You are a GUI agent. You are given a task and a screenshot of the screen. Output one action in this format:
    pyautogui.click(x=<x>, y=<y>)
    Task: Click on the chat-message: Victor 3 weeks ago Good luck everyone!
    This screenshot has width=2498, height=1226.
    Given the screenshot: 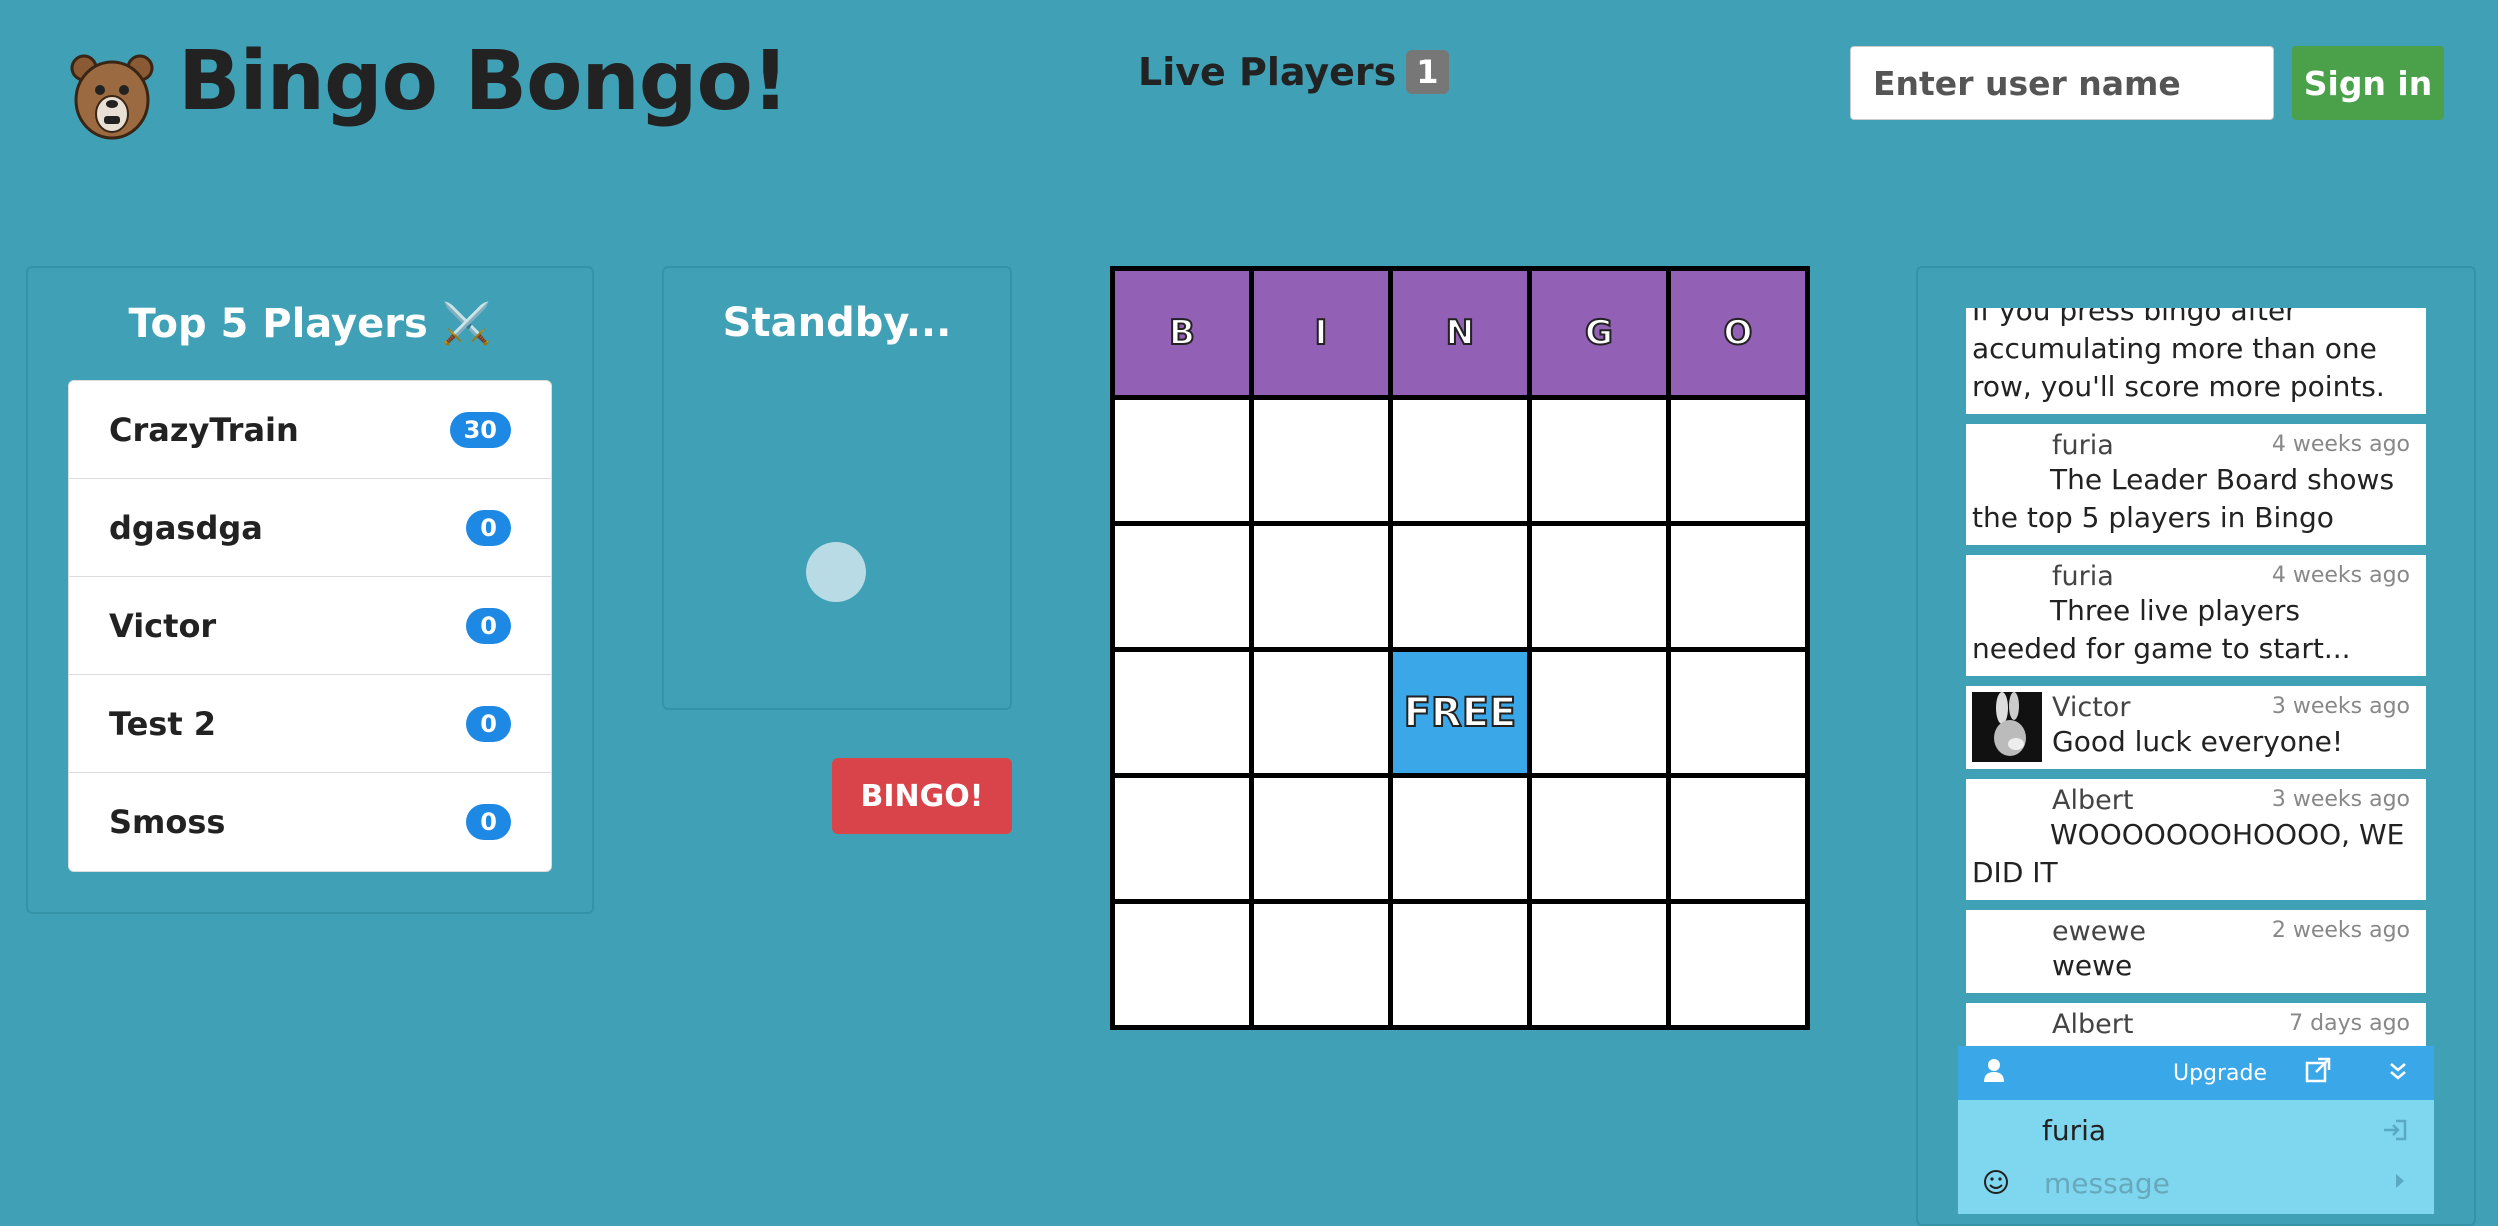 What is the action you would take?
    pyautogui.click(x=2196, y=727)
    